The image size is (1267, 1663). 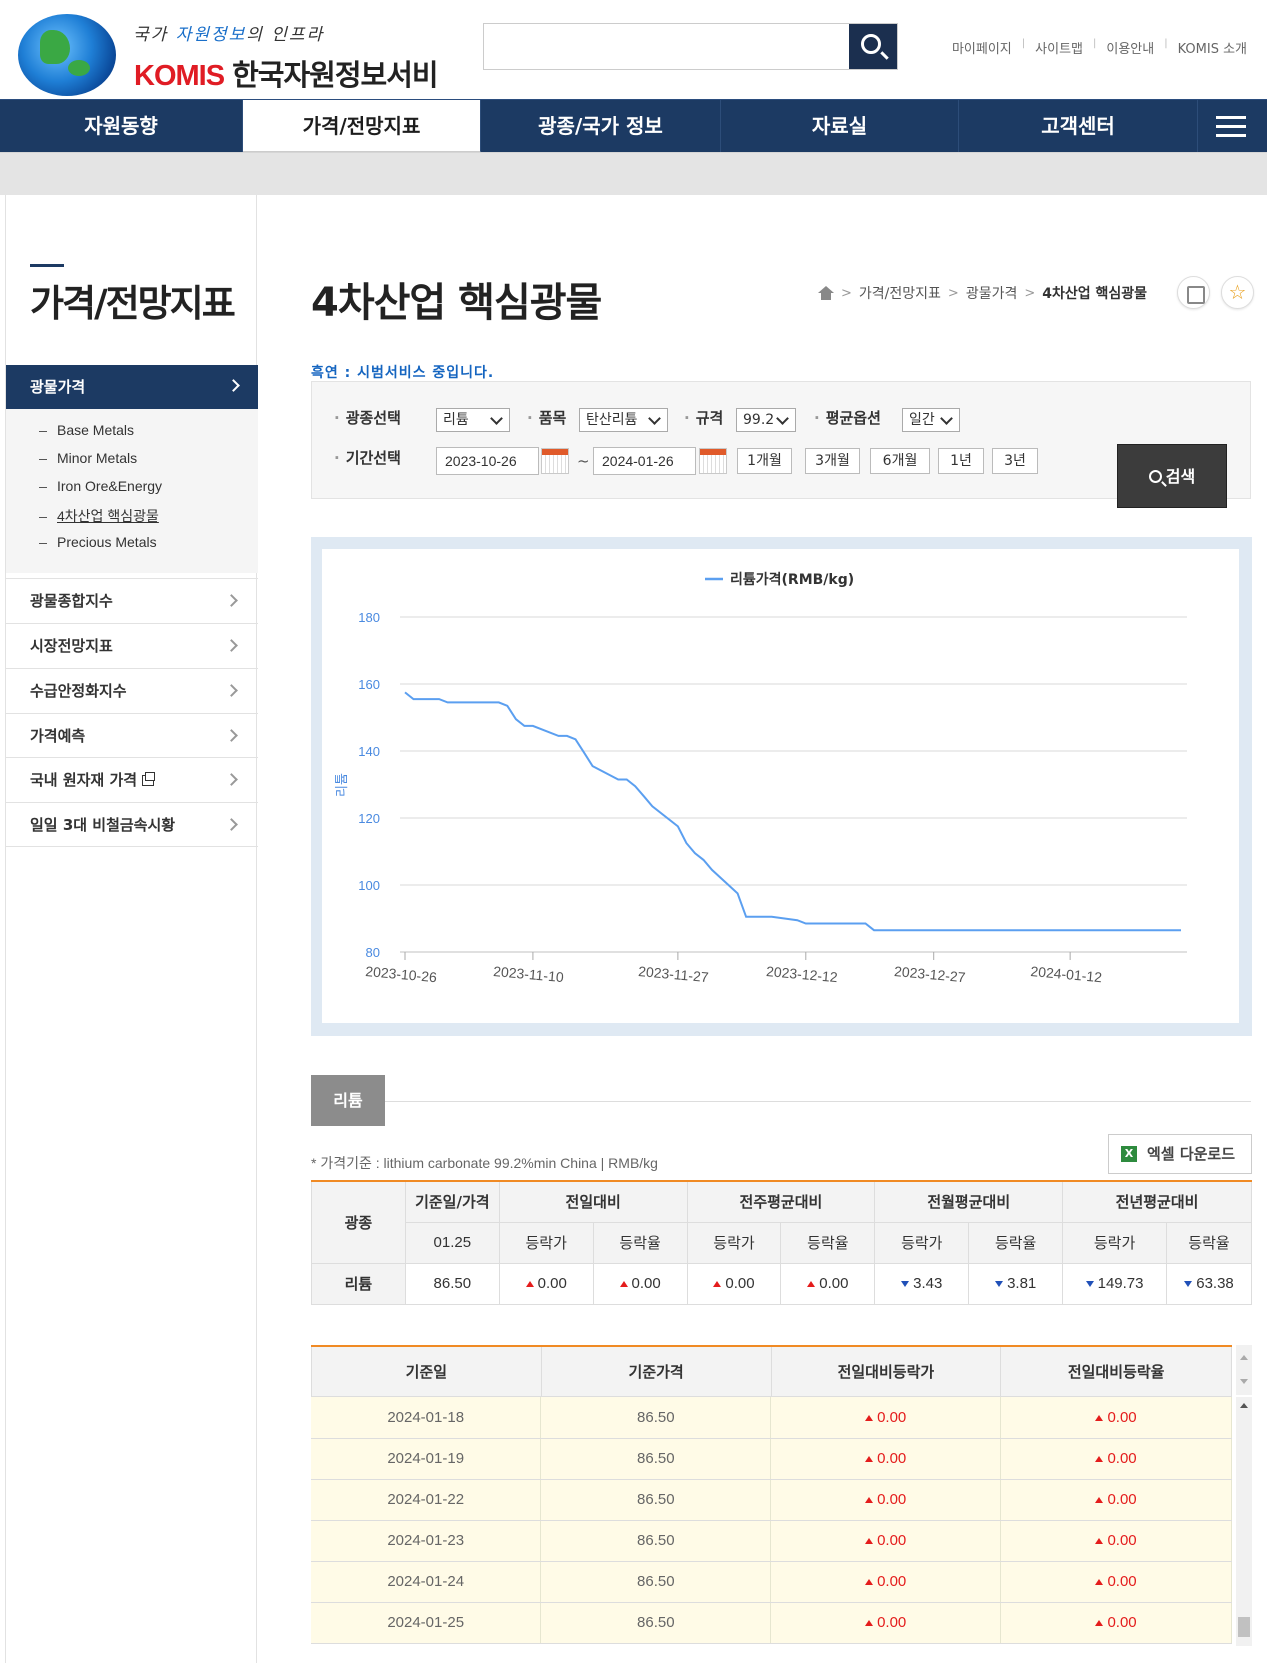 I want to click on table-row: 2024-01-25 86.50 0.00 0.00, so click(x=771, y=1623).